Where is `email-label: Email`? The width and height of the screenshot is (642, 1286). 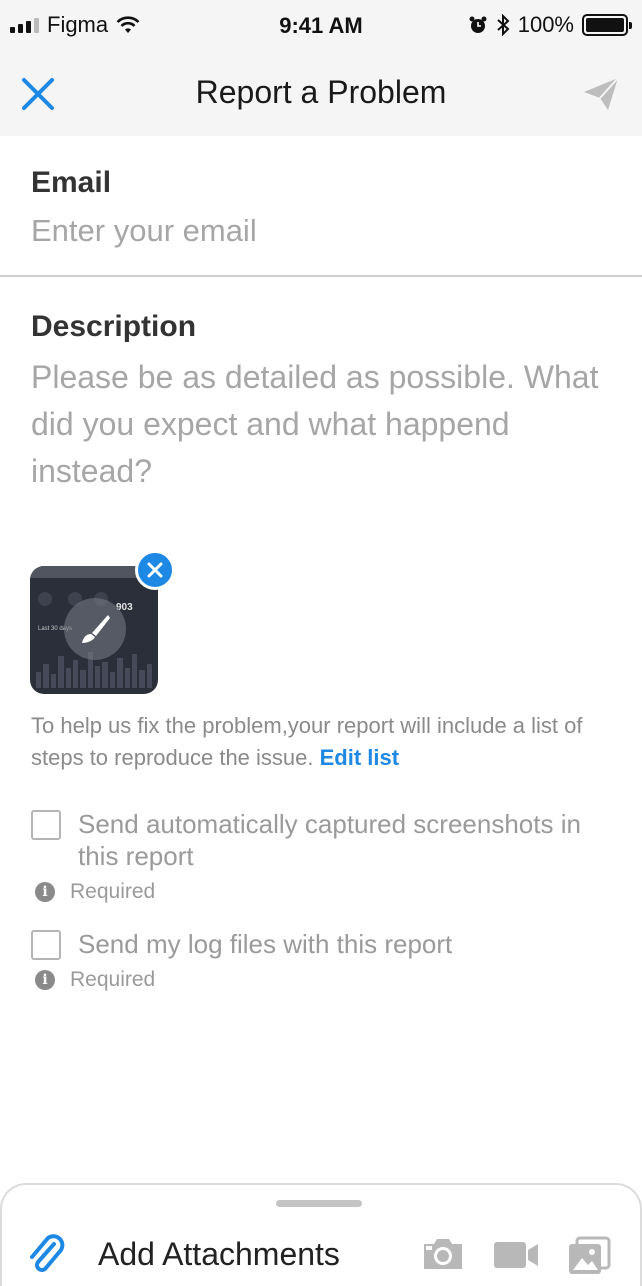
email-label: Email is located at coordinates (71, 182).